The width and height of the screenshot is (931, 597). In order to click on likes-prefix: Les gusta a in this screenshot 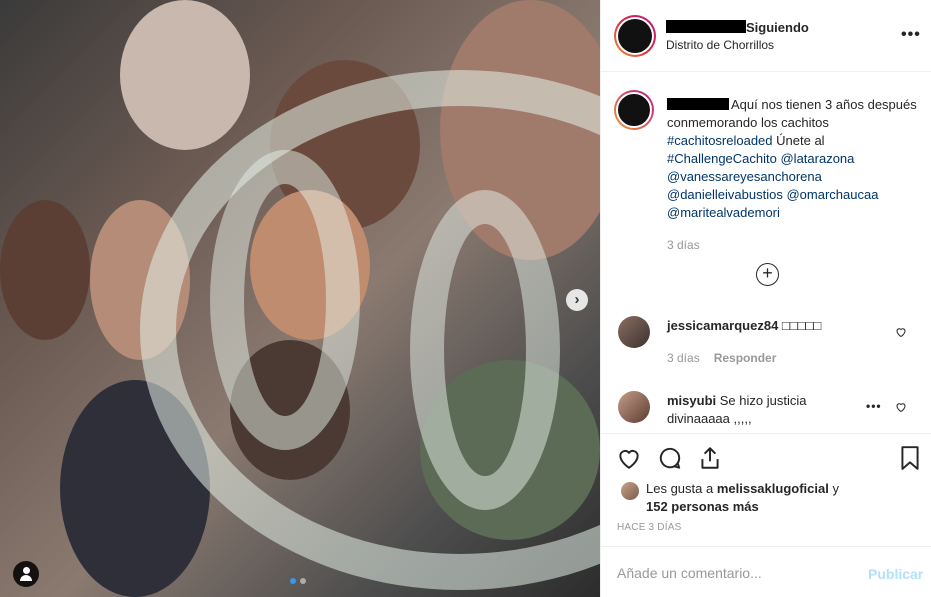, I will do `click(681, 488)`.